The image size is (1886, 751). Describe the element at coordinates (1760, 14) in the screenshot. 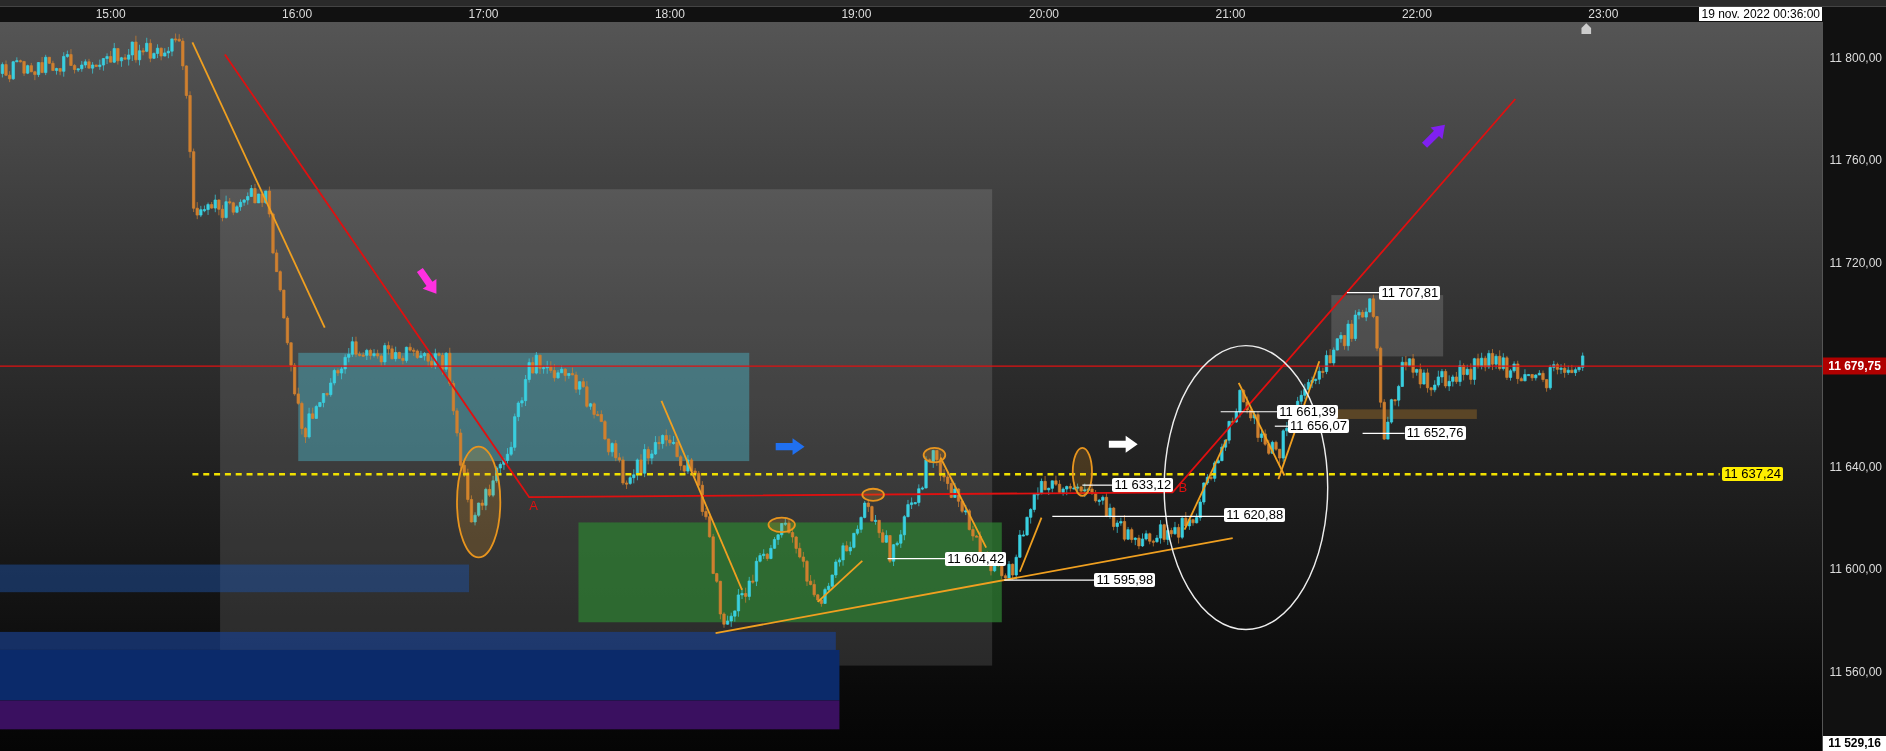

I see `cursor-time-label: 19 nov. 2022 00:36:00` at that location.